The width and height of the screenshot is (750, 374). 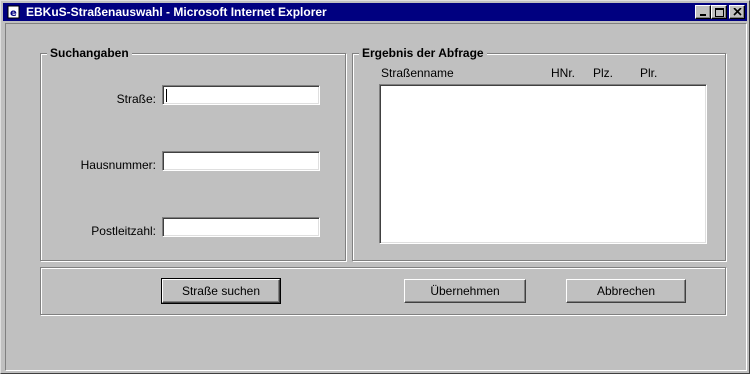 I want to click on text-cursor, so click(x=166, y=95).